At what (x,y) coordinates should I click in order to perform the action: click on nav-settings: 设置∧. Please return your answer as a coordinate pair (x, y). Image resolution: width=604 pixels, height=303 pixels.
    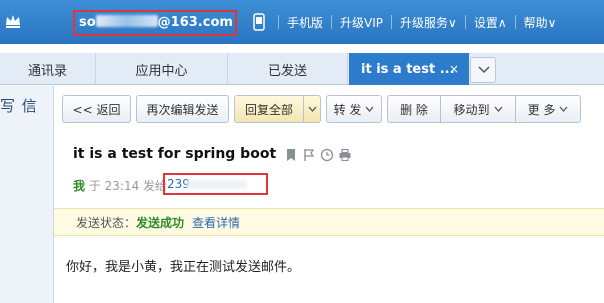
    Looking at the image, I should click on (490, 22).